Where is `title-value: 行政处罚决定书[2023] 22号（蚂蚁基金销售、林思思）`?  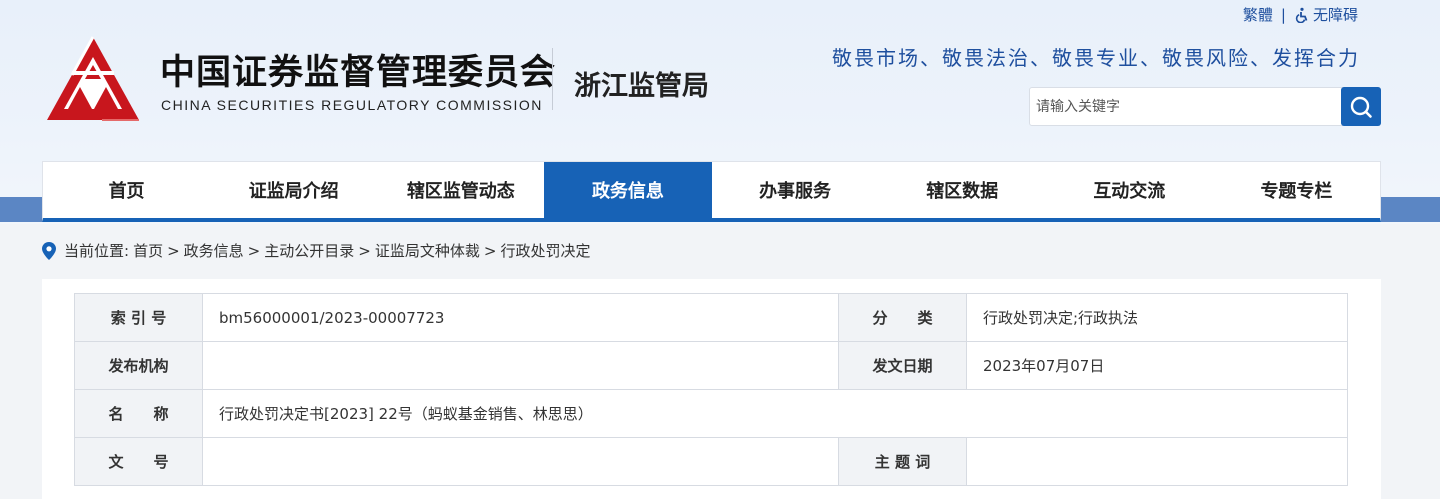
title-value: 行政处罚决定书[2023] 22号（蚂蚁基金销售、林思思） is located at coordinates (775, 413).